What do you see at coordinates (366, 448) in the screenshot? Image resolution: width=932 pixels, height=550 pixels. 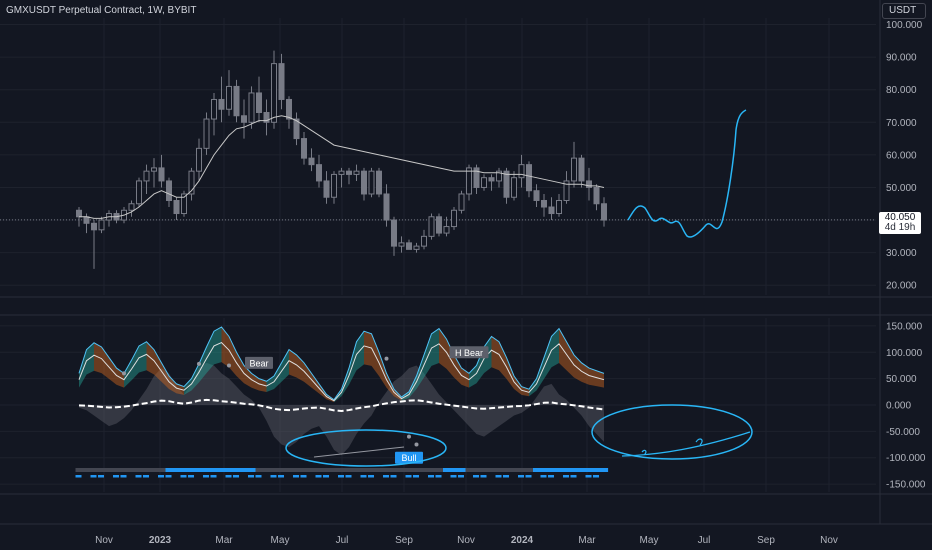 I see `bull-ellipse-drawing` at bounding box center [366, 448].